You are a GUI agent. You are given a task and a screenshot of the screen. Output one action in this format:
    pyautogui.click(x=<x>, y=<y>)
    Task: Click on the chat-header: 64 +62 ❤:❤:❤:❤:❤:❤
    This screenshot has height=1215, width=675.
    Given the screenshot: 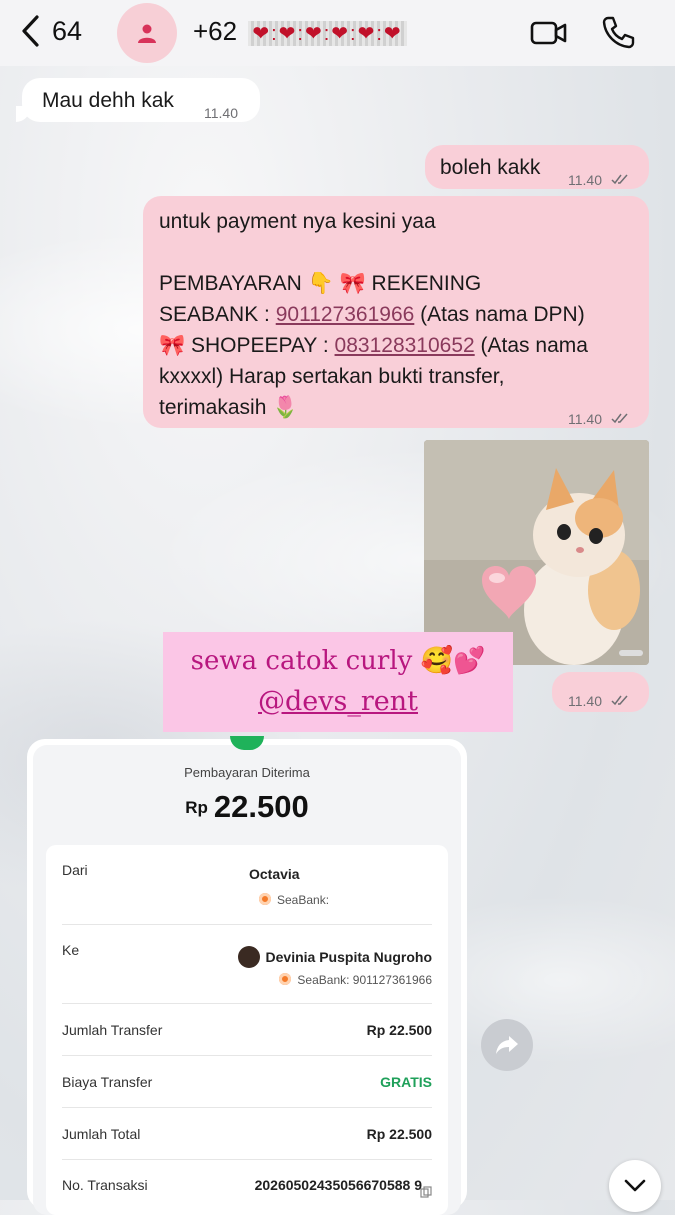 What is the action you would take?
    pyautogui.click(x=337, y=33)
    